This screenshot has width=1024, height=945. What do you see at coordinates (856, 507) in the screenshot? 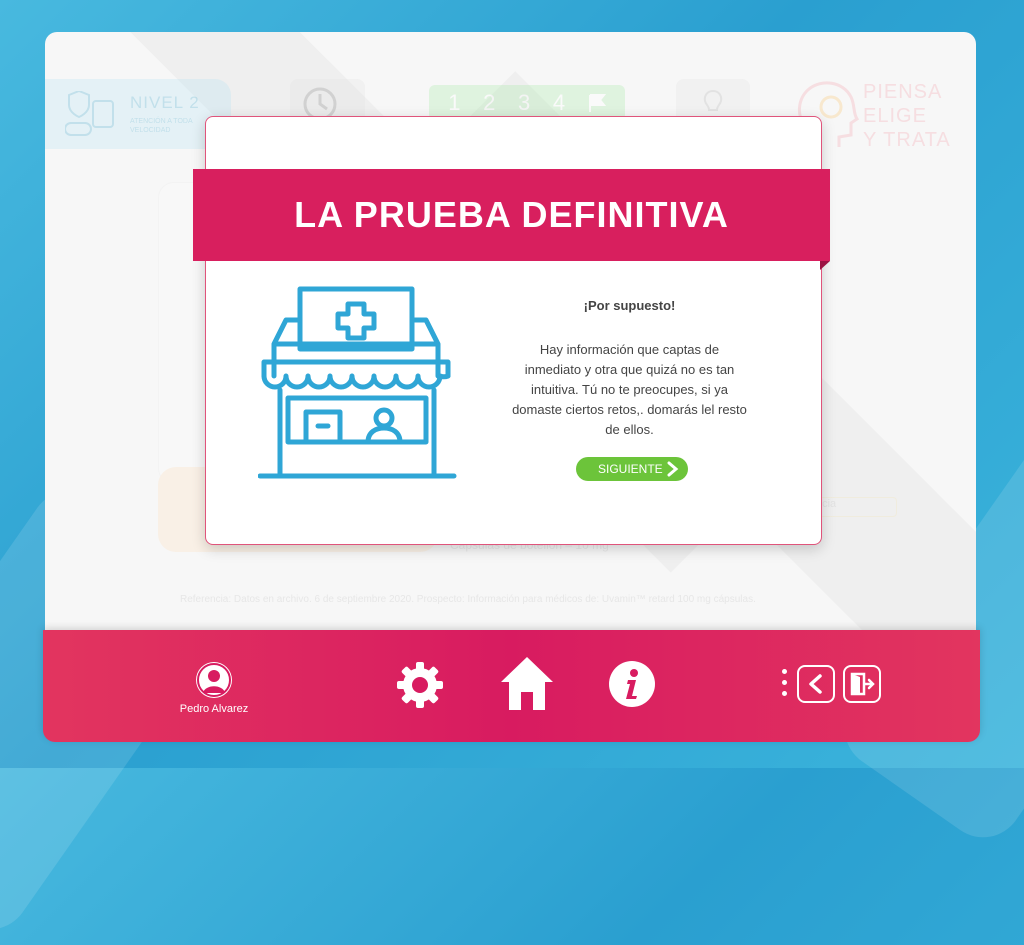
I see `background-option-text: acia` at bounding box center [856, 507].